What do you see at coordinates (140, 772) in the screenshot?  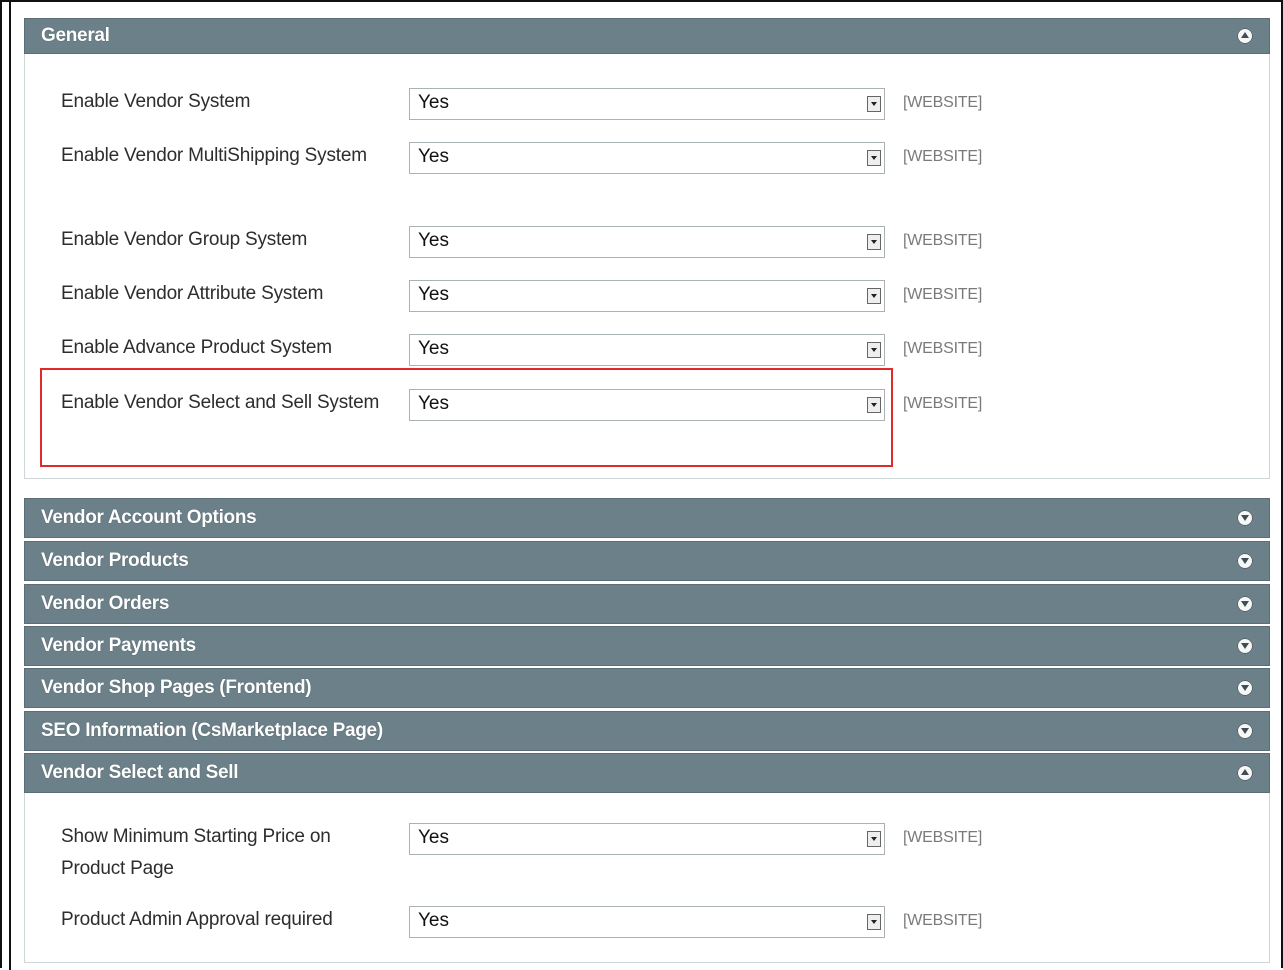 I see `section-title: Vendor Select and Sell` at bounding box center [140, 772].